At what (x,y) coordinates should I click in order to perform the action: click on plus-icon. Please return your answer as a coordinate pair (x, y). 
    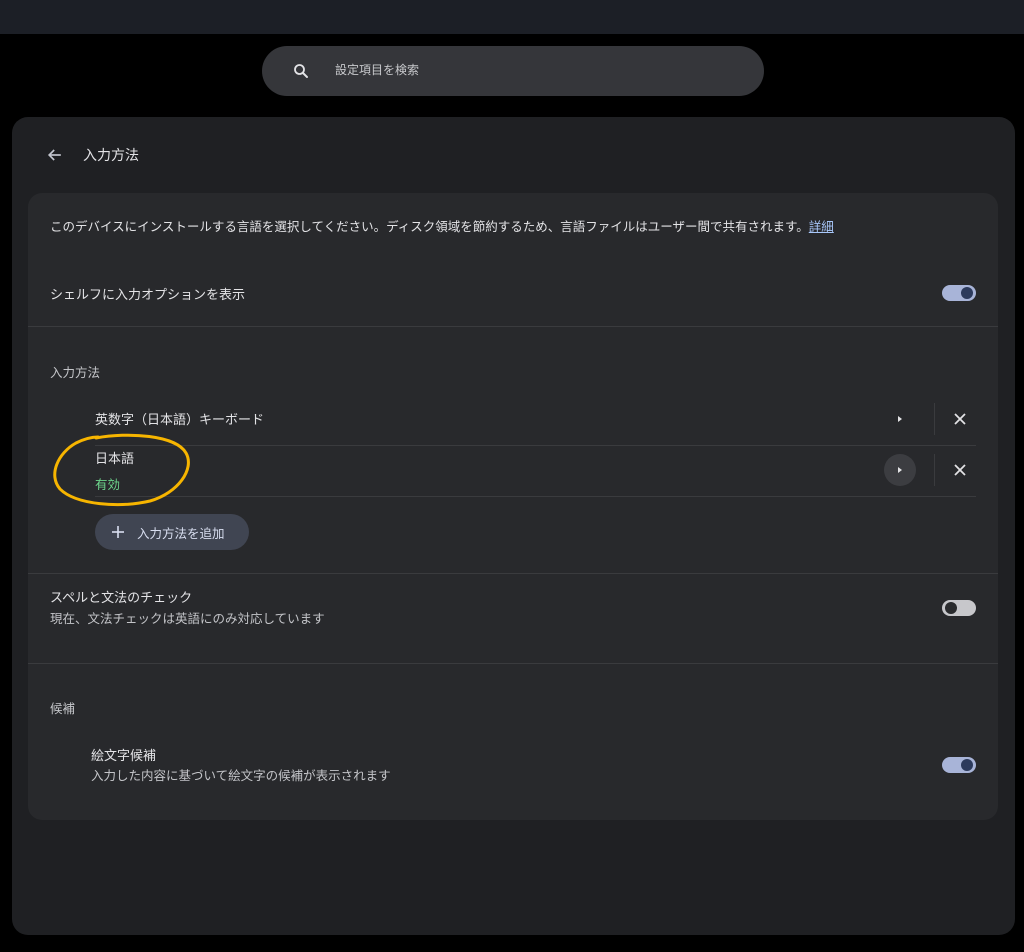
    Looking at the image, I should click on (118, 532).